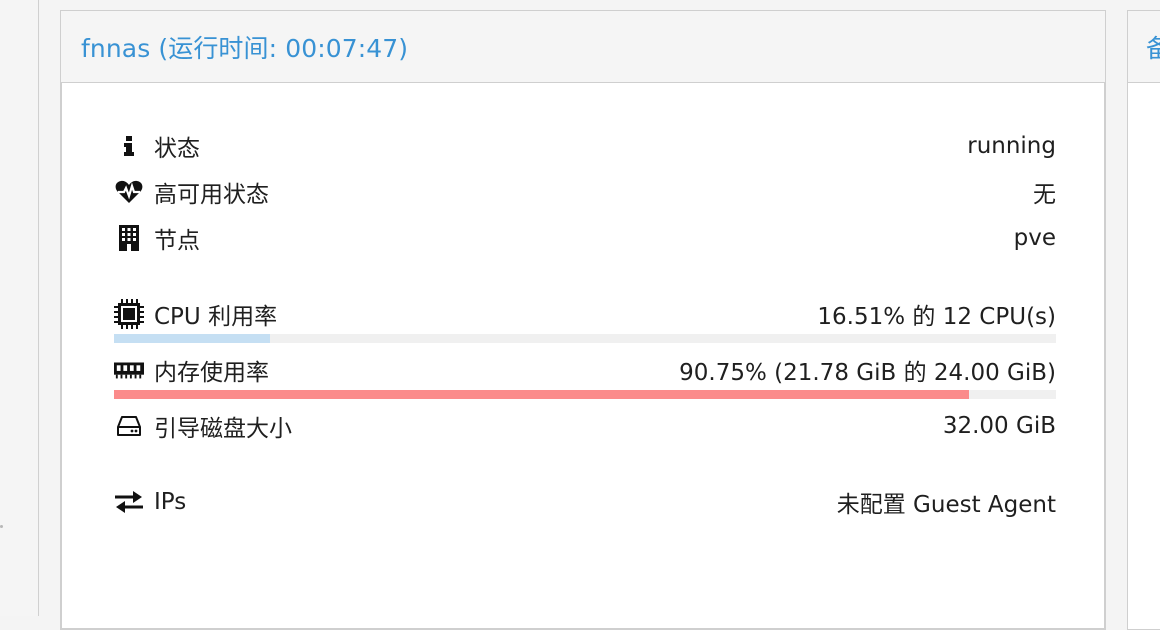  I want to click on boot-disk-value: 32.00 GiB, so click(999, 426).